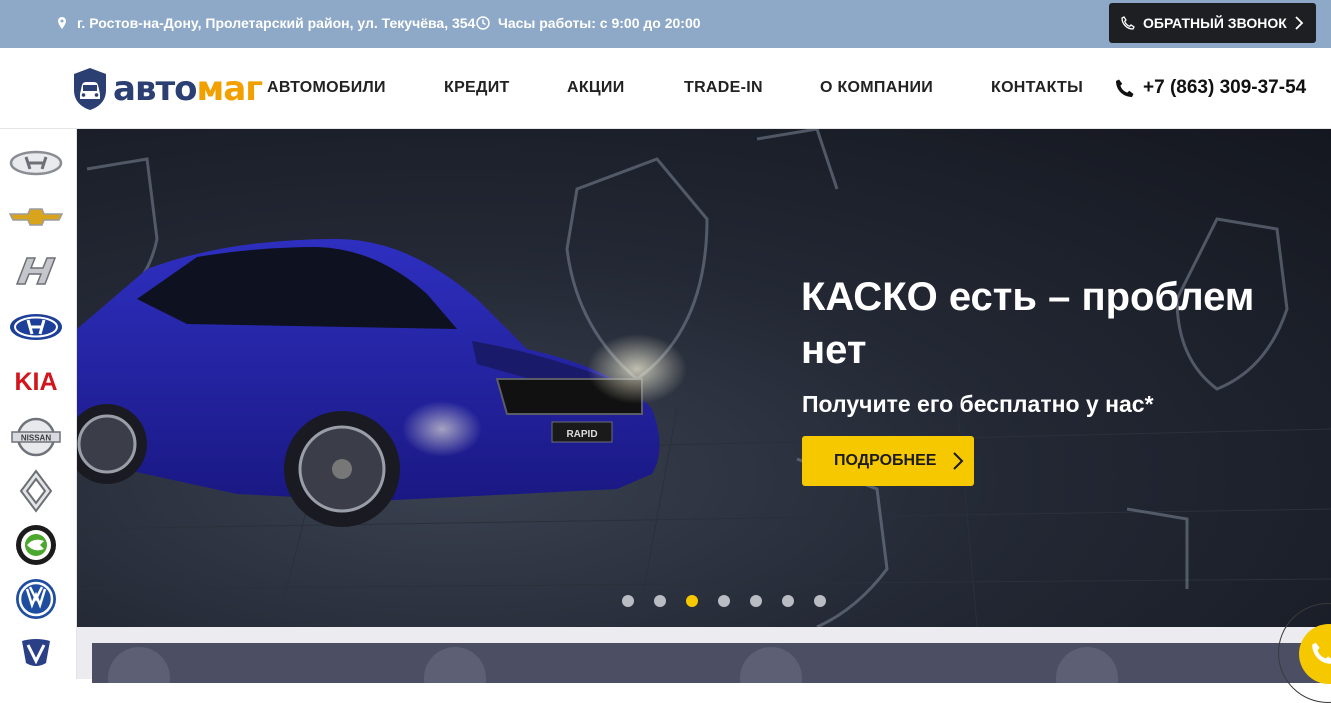 This screenshot has height=703, width=1331. I want to click on brand-haval, so click(36, 271).